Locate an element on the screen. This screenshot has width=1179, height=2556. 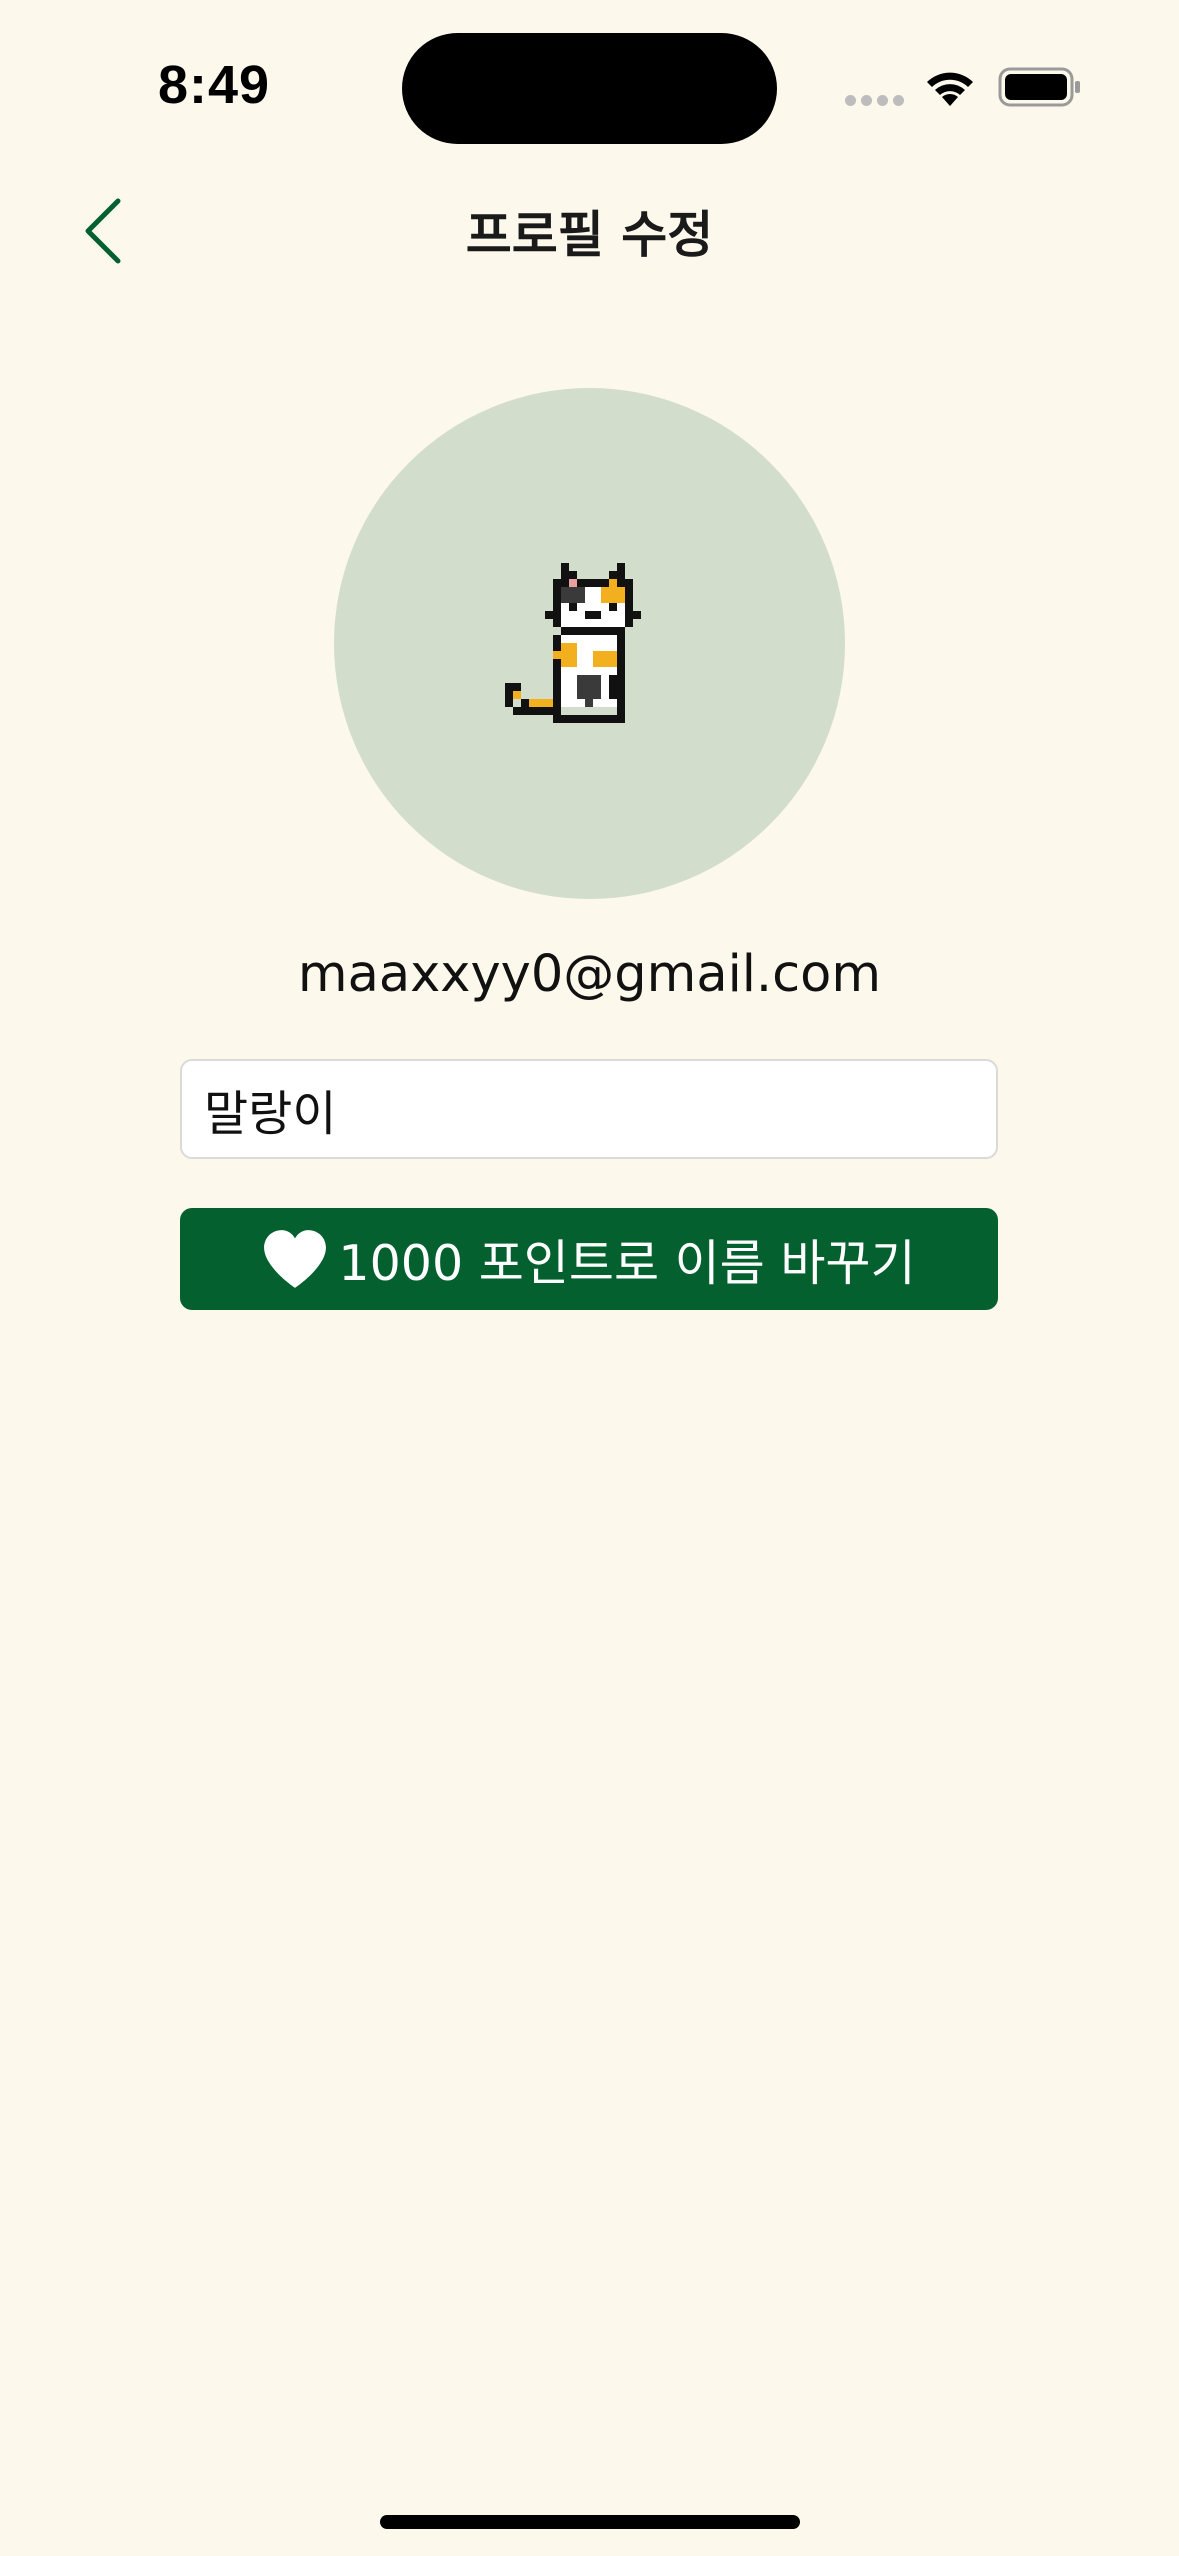
page-title: 프로필 수정 is located at coordinates (589, 235).